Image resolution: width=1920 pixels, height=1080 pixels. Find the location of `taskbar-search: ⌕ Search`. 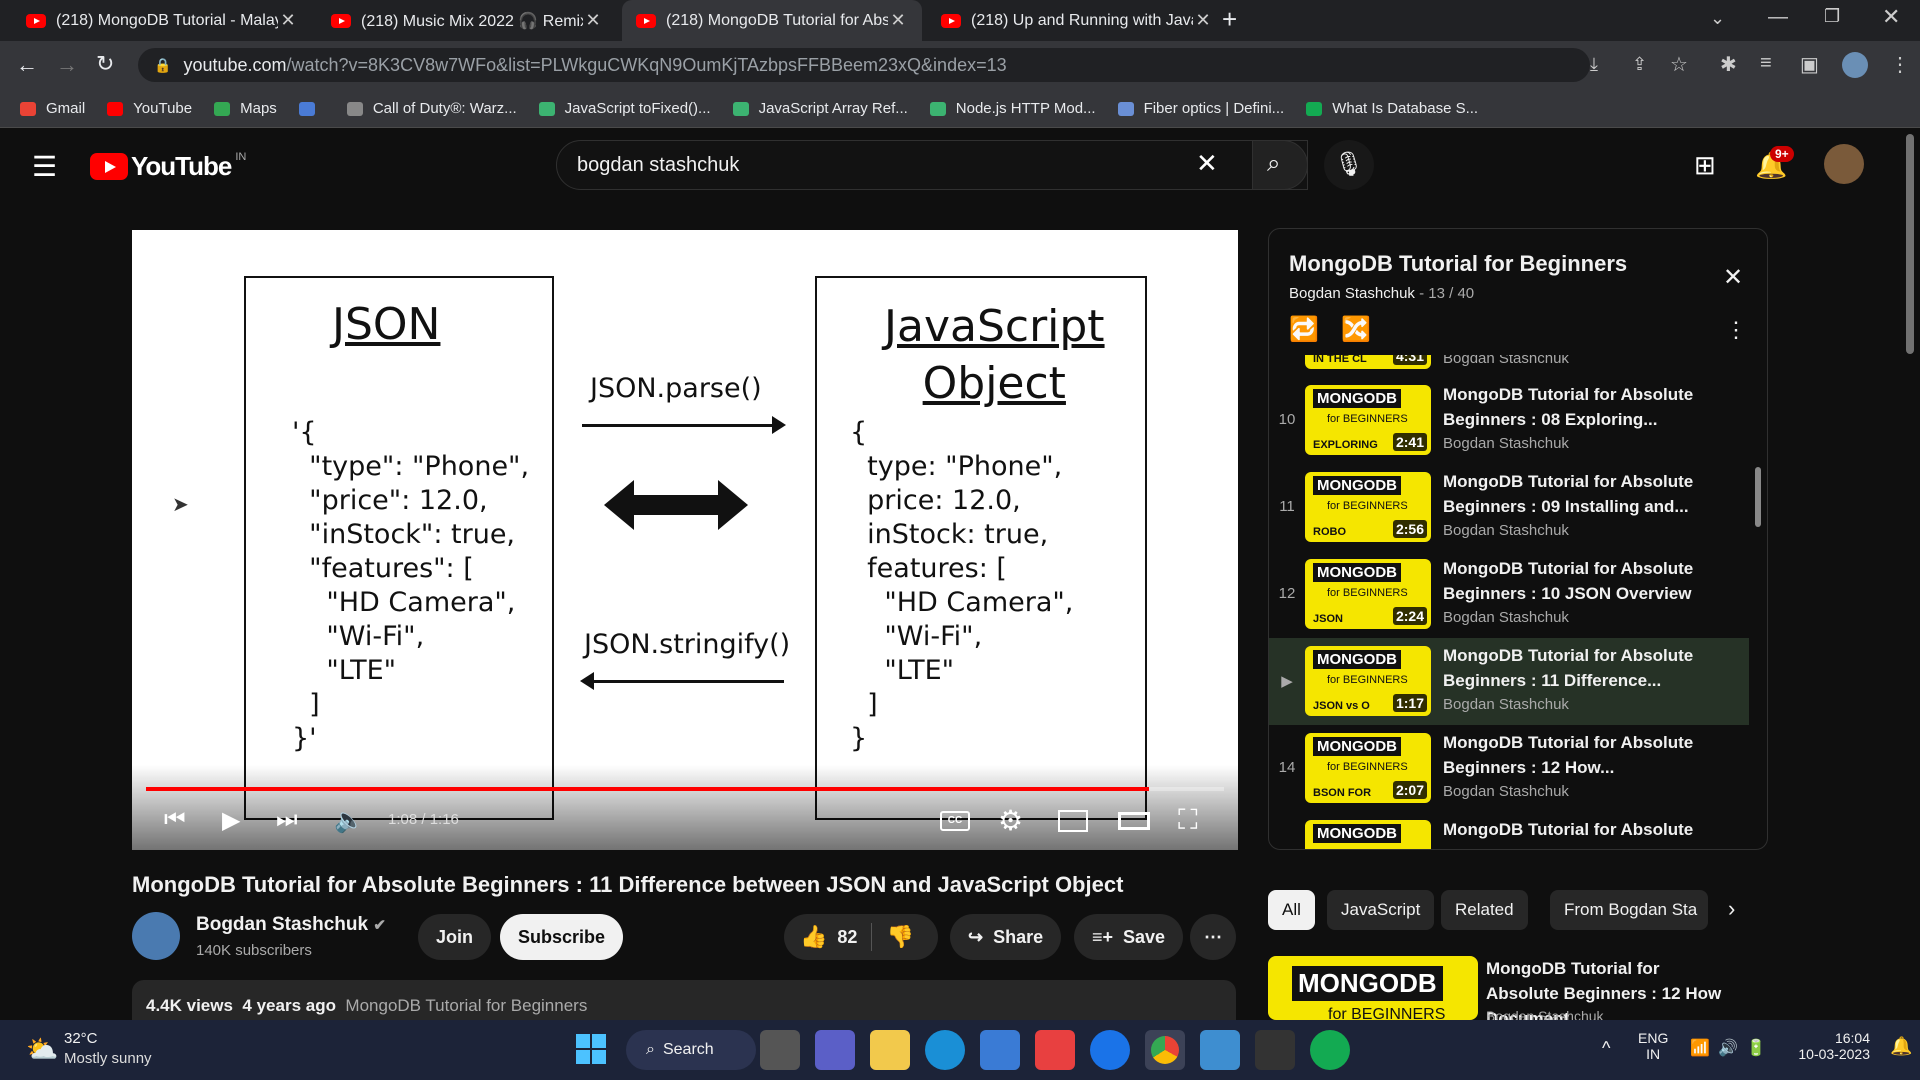

taskbar-search: ⌕ Search is located at coordinates (691, 1050).